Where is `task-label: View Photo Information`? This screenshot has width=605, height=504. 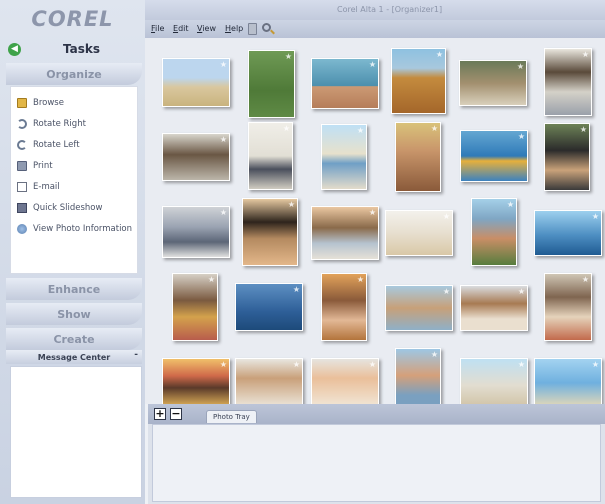 task-label: View Photo Information is located at coordinates (83, 229).